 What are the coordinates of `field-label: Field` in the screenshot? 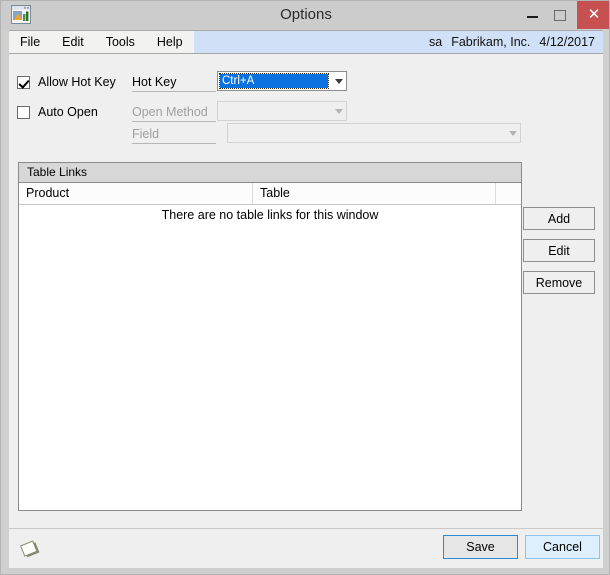 It's located at (174, 135).